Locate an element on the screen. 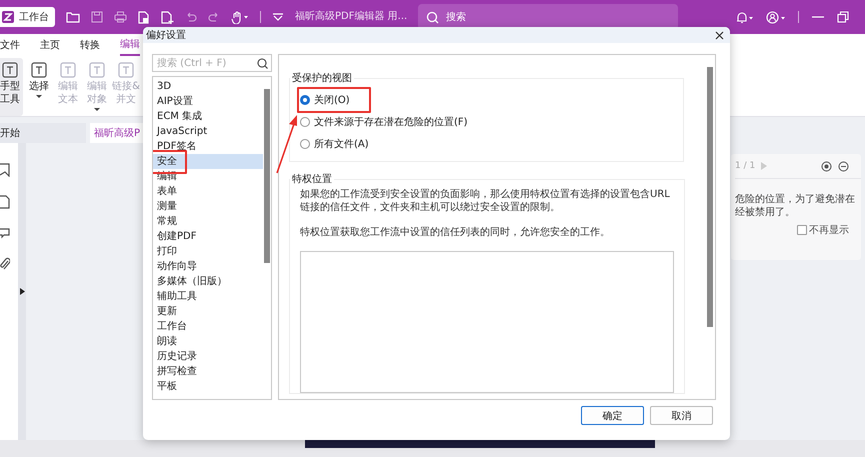  category-item: 打印 is located at coordinates (208, 251).